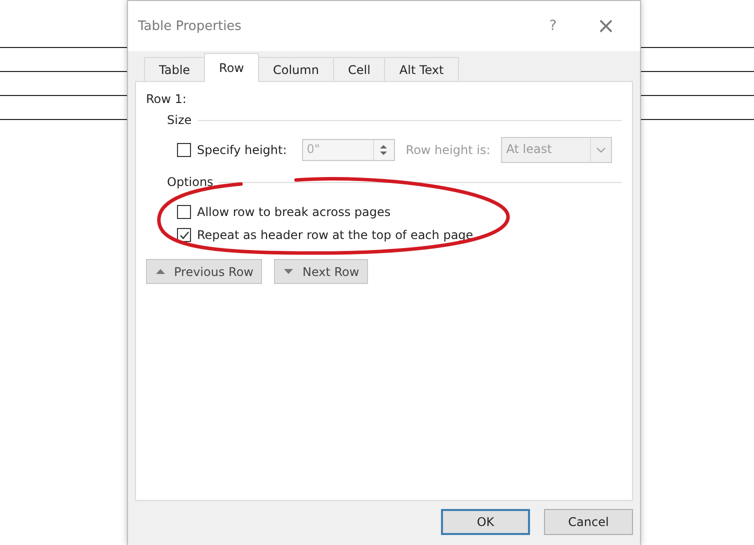 The height and width of the screenshot is (545, 754). I want to click on tab: Row, so click(231, 67).